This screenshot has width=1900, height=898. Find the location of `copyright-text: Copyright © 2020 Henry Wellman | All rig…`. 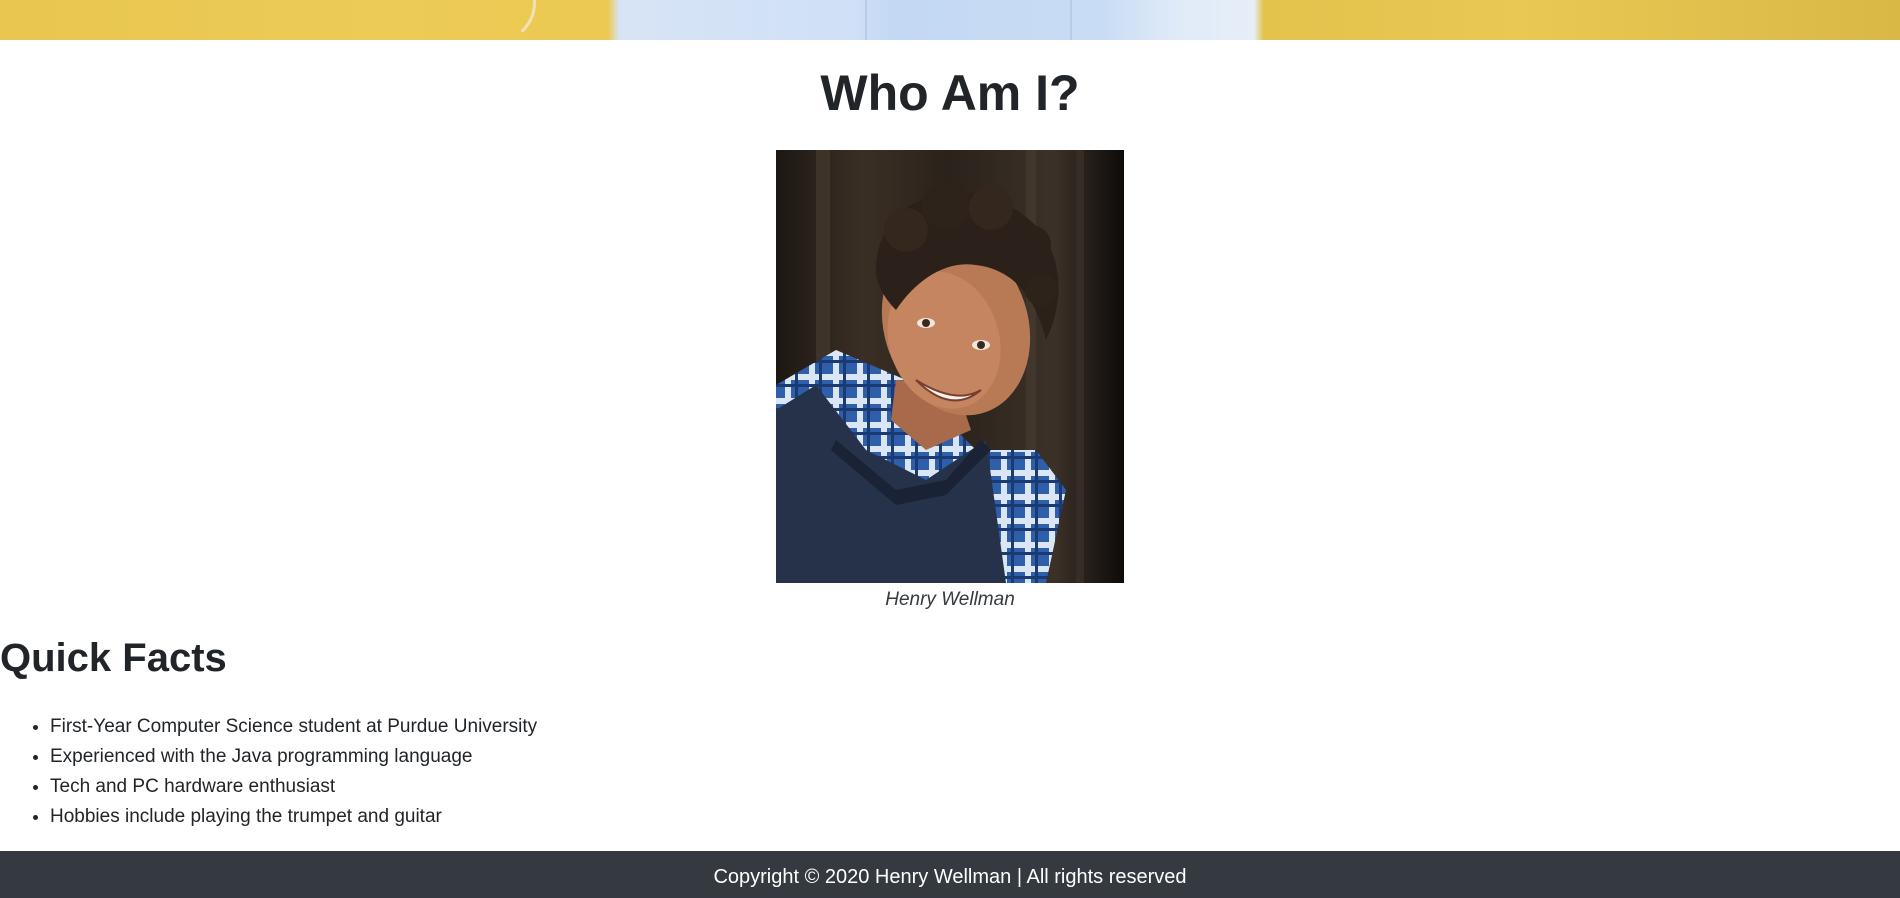

copyright-text: Copyright © 2020 Henry Wellman | All rig… is located at coordinates (950, 877).